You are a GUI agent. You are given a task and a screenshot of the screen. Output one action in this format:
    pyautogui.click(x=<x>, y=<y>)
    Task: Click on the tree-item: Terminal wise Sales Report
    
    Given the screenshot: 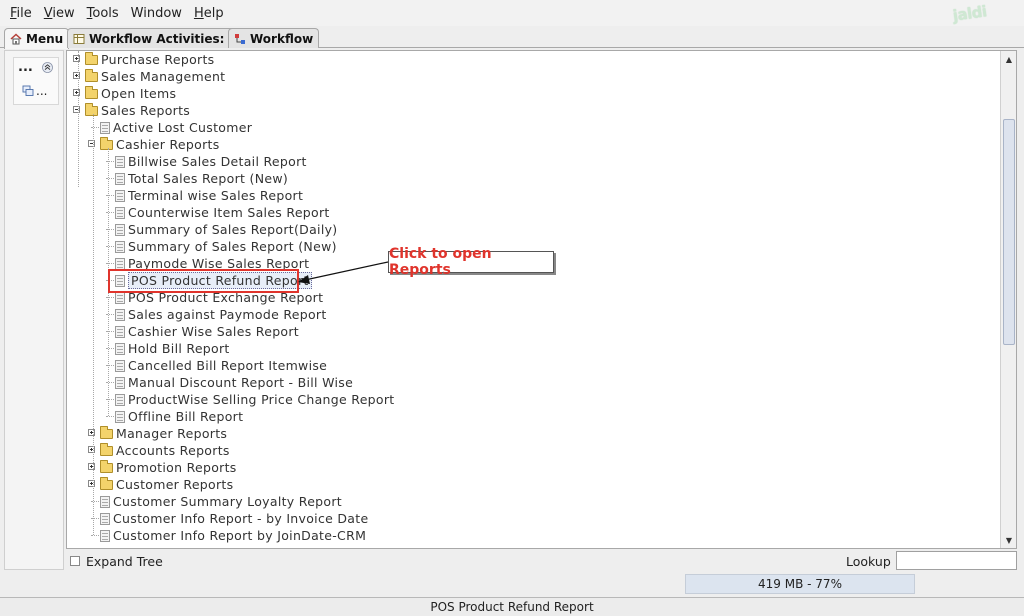 What is the action you would take?
    pyautogui.click(x=205, y=195)
    